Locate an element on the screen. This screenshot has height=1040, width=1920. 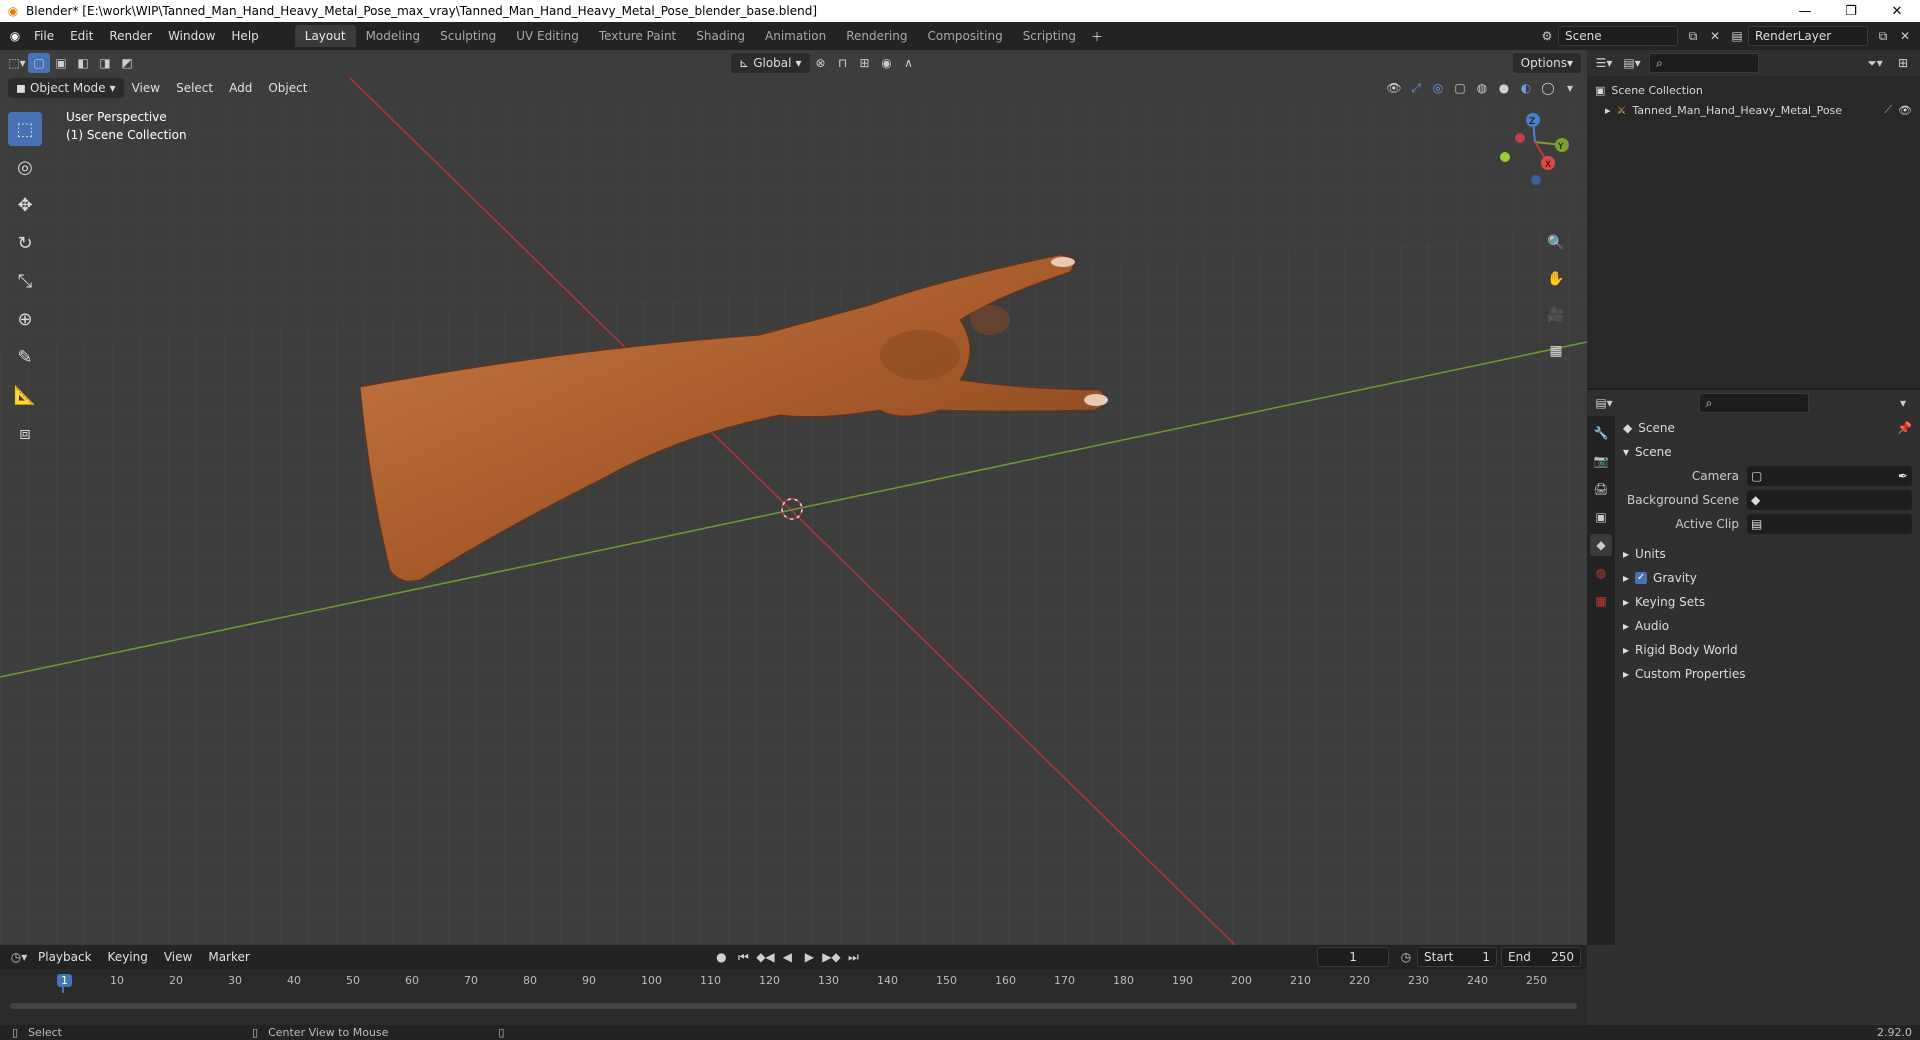
properties-options-icon: ▾ is located at coordinates (1903, 403).